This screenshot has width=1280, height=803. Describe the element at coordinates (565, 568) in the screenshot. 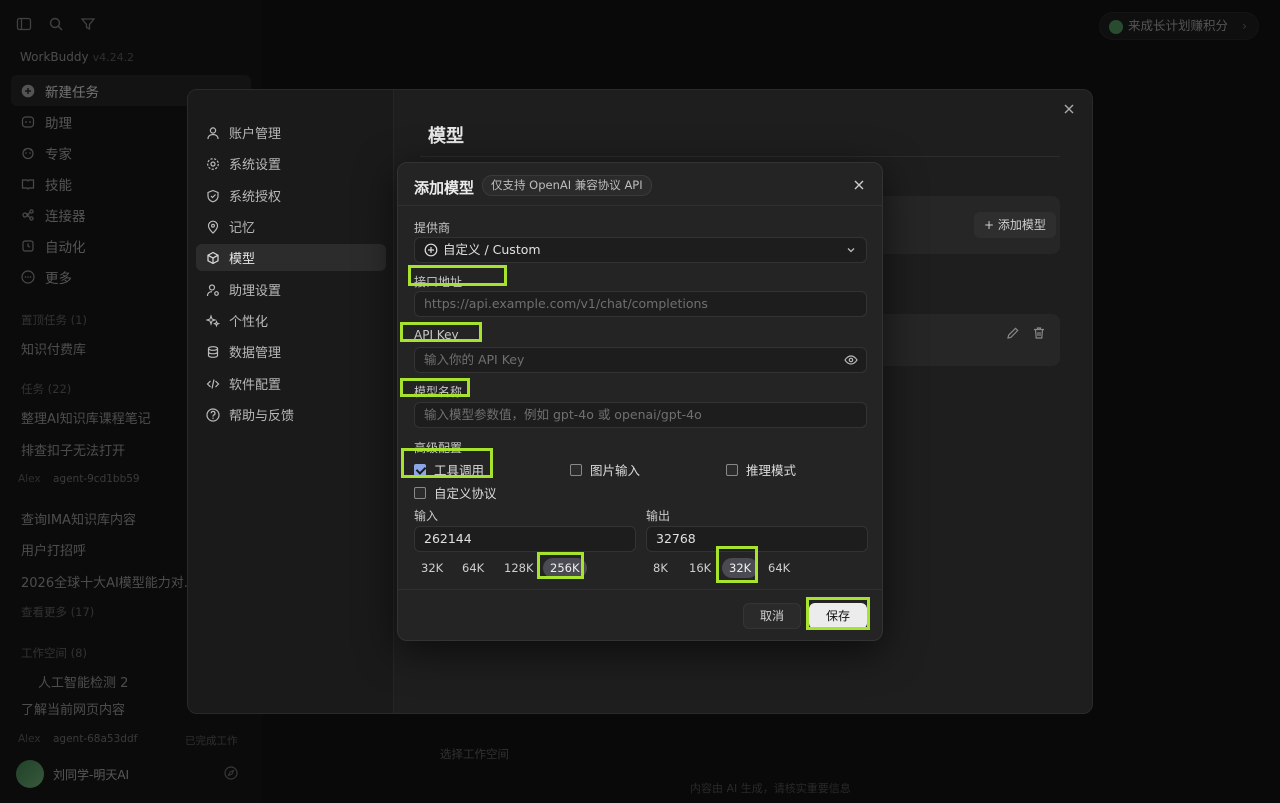

I see `input-chip-256k: 256K` at that location.